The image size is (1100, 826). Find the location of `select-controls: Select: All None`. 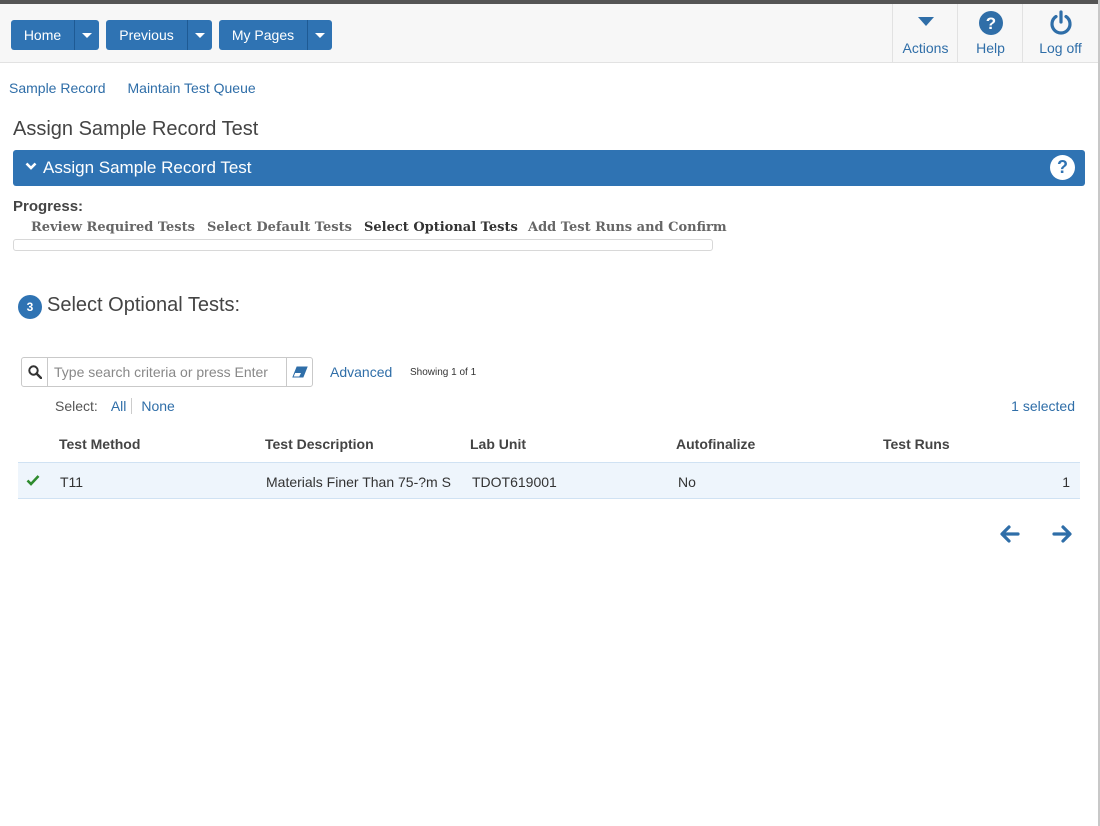

select-controls: Select: All None is located at coordinates (115, 406).